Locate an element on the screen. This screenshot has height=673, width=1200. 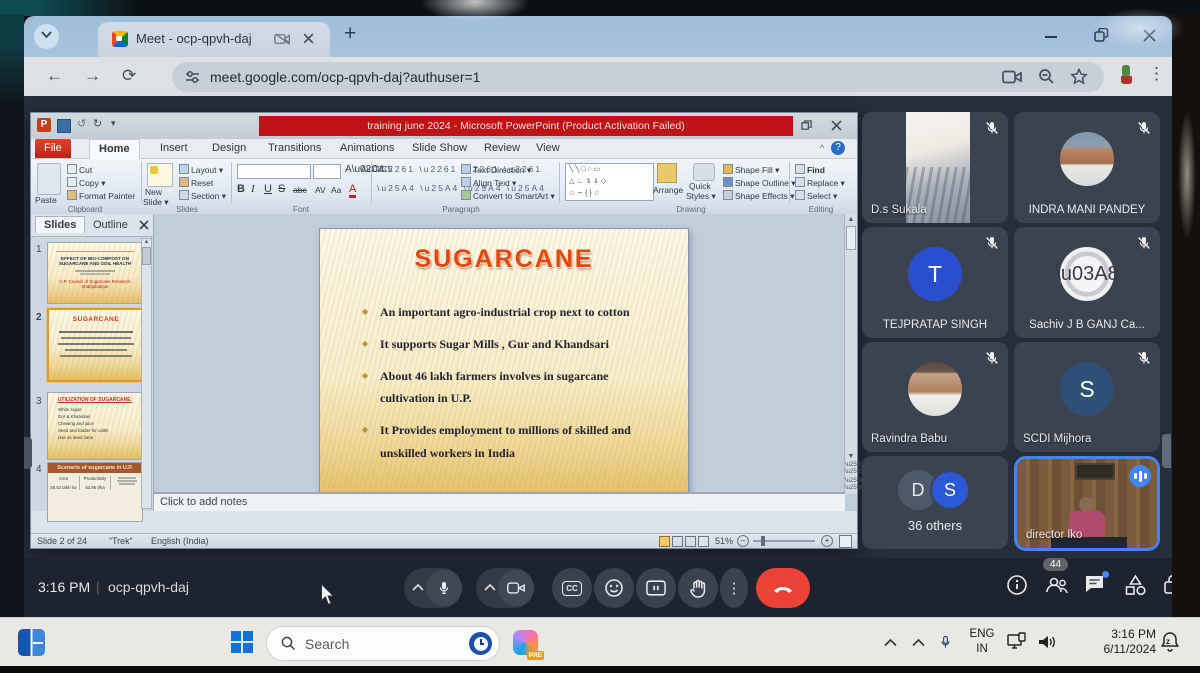
copy-button: Copy ▾ is located at coordinates (86, 183).